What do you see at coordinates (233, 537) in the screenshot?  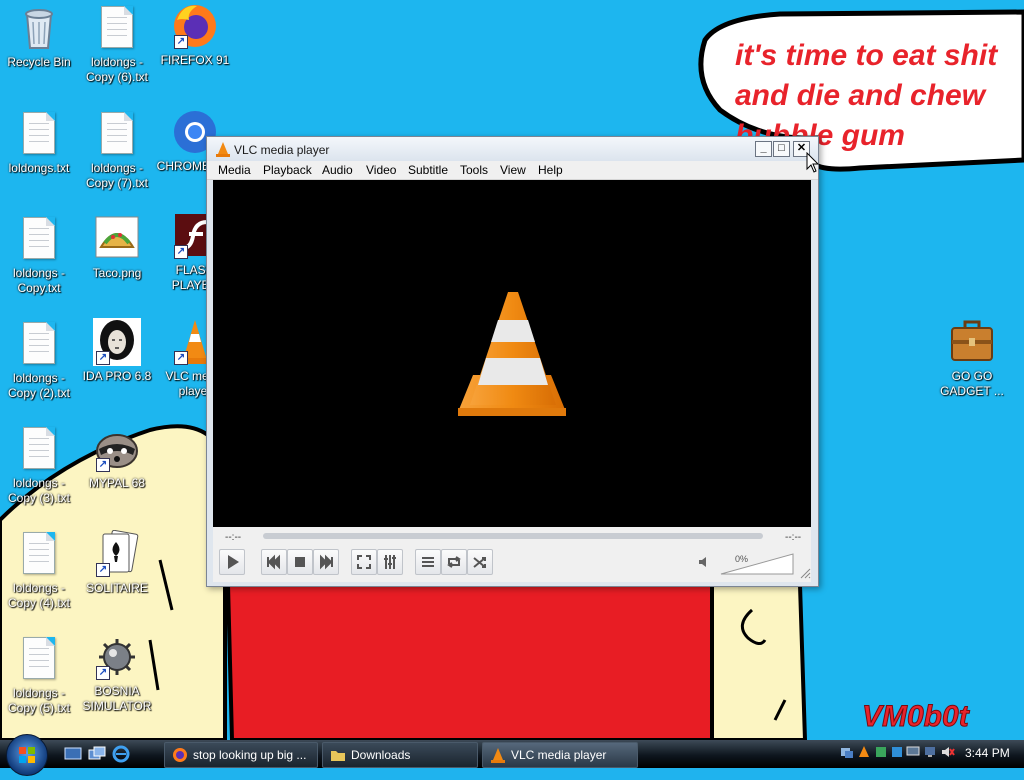 I see `time-elapsed: --:--` at bounding box center [233, 537].